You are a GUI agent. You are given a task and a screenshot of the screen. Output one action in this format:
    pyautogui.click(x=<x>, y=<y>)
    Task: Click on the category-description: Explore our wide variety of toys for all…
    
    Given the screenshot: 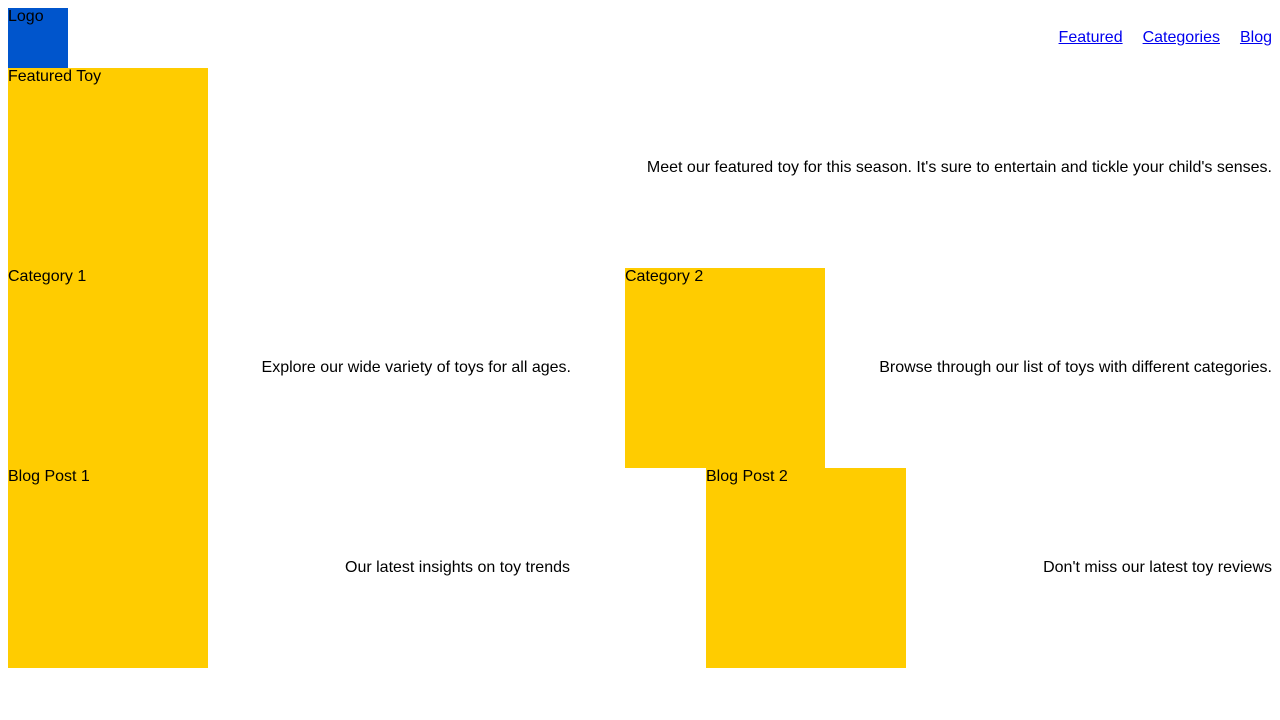 What is the action you would take?
    pyautogui.click(x=416, y=367)
    